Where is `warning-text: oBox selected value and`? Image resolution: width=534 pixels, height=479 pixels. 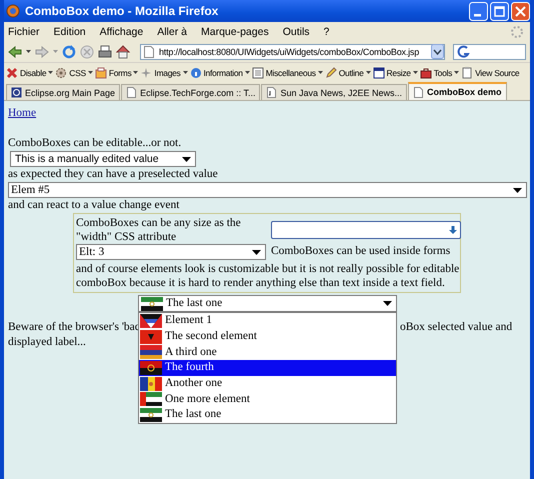 warning-text: oBox selected value and is located at coordinates (457, 327).